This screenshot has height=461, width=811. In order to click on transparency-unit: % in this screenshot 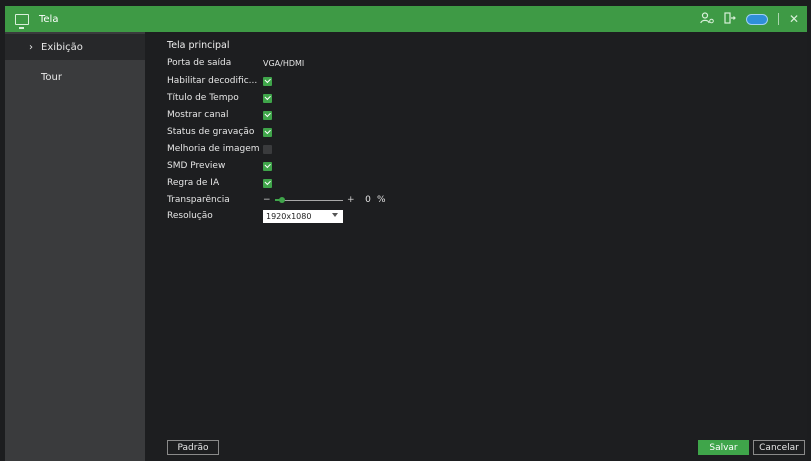, I will do `click(381, 200)`.